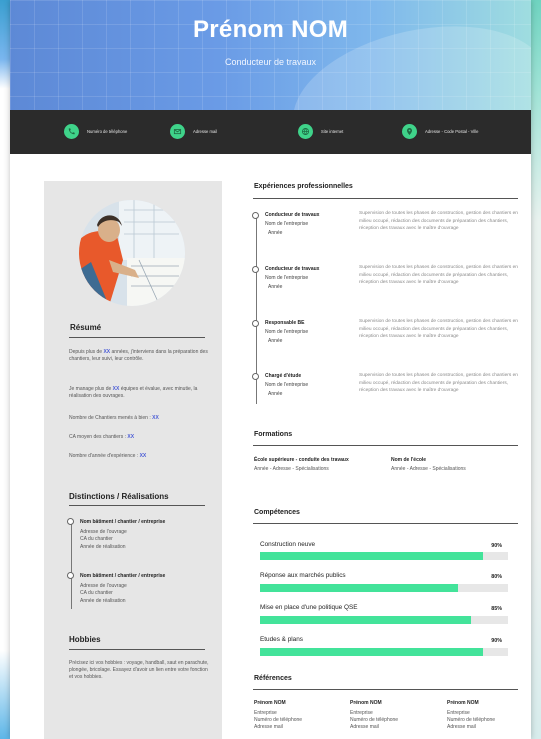 The image size is (541, 739). What do you see at coordinates (320, 131) in the screenshot?
I see `contact-website: Site internet` at bounding box center [320, 131].